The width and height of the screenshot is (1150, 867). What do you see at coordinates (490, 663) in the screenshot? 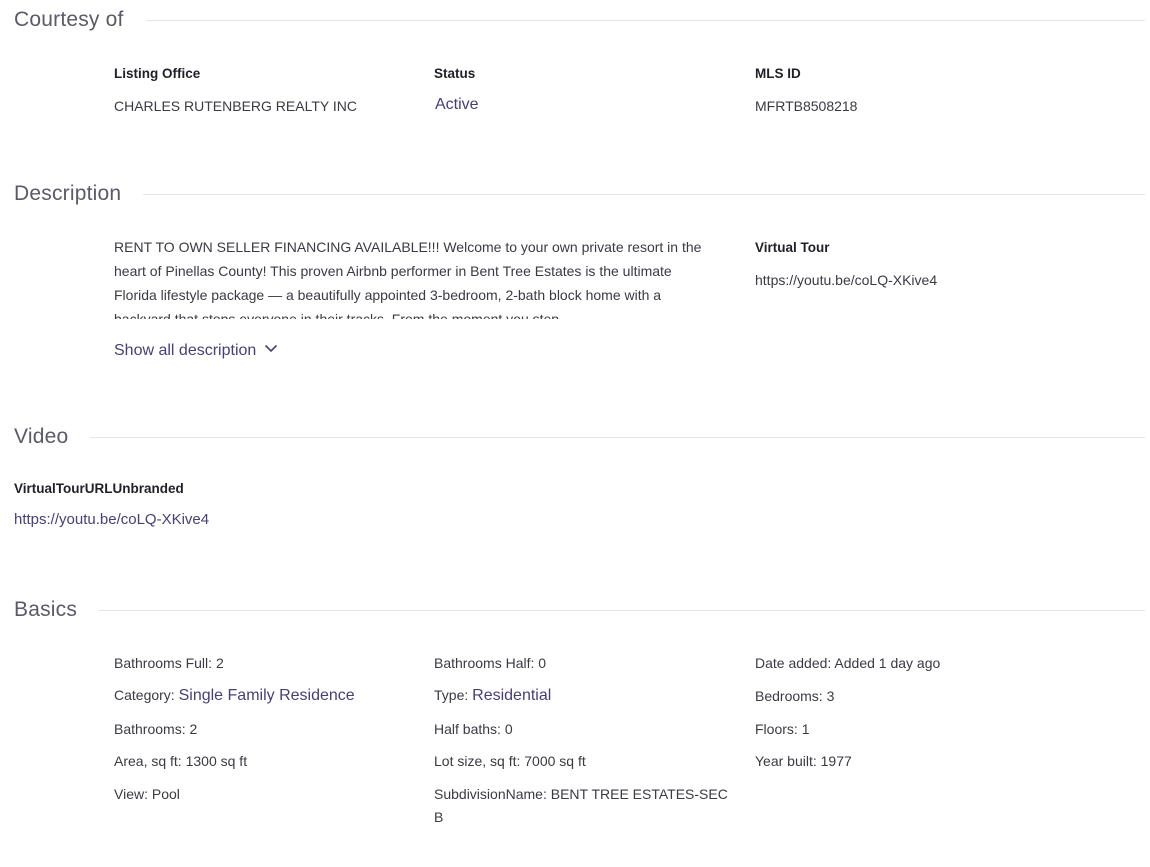
I see `basics-item-bathrooms-half: Bathrooms Half: 0` at bounding box center [490, 663].